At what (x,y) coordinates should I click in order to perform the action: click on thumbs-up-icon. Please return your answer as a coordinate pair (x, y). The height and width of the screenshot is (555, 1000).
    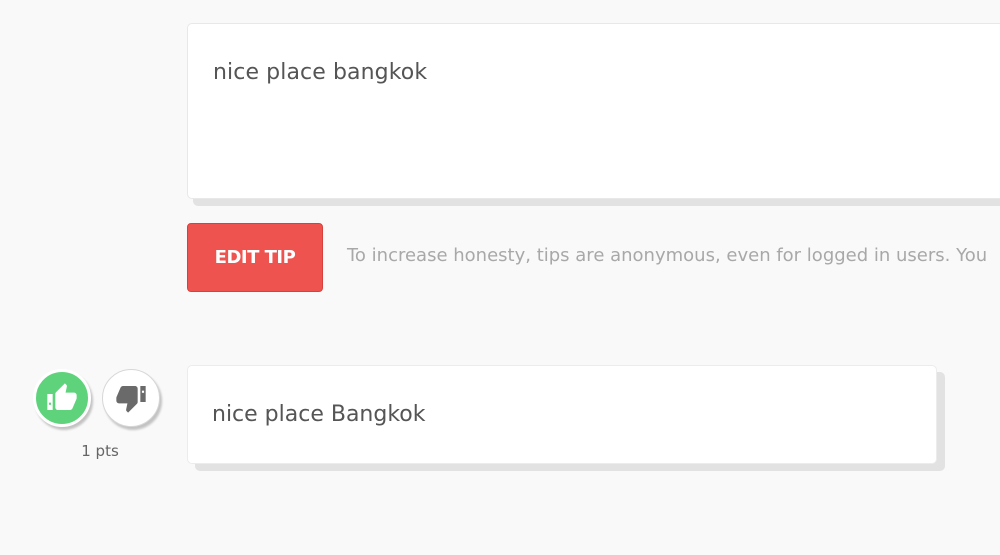
    Looking at the image, I should click on (62, 396).